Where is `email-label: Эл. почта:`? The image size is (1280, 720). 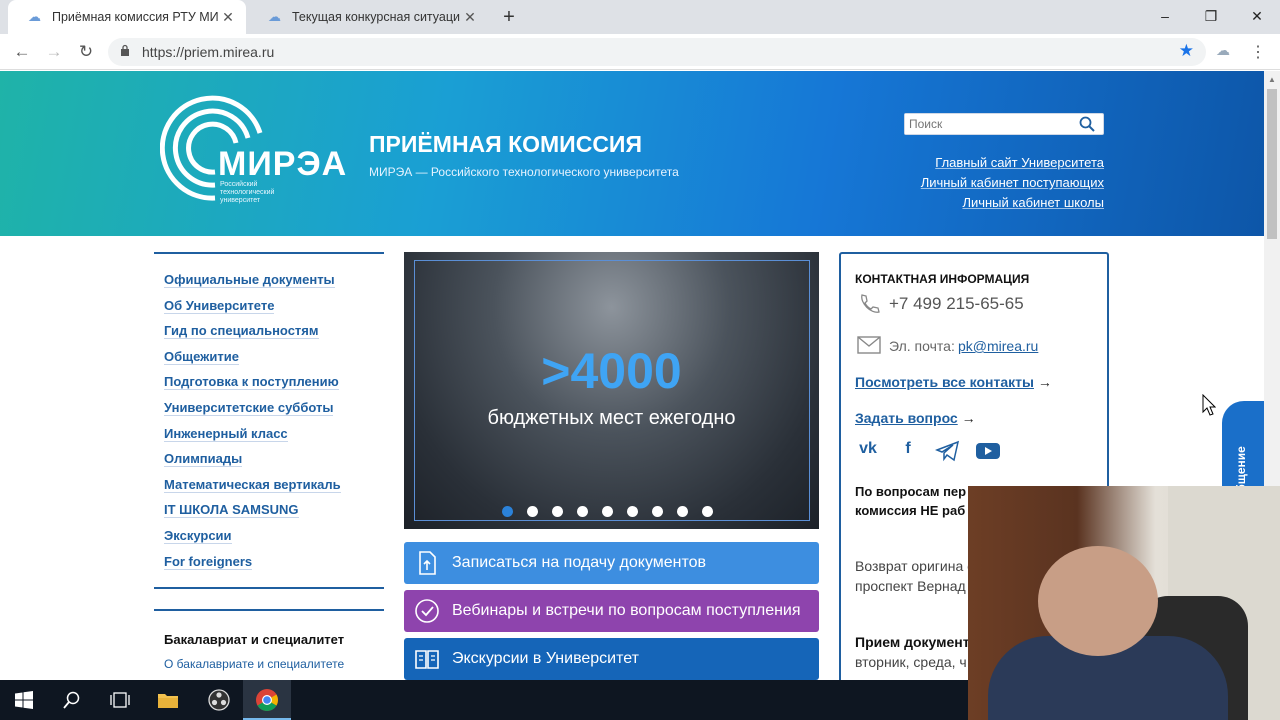
email-label: Эл. почта: is located at coordinates (922, 346).